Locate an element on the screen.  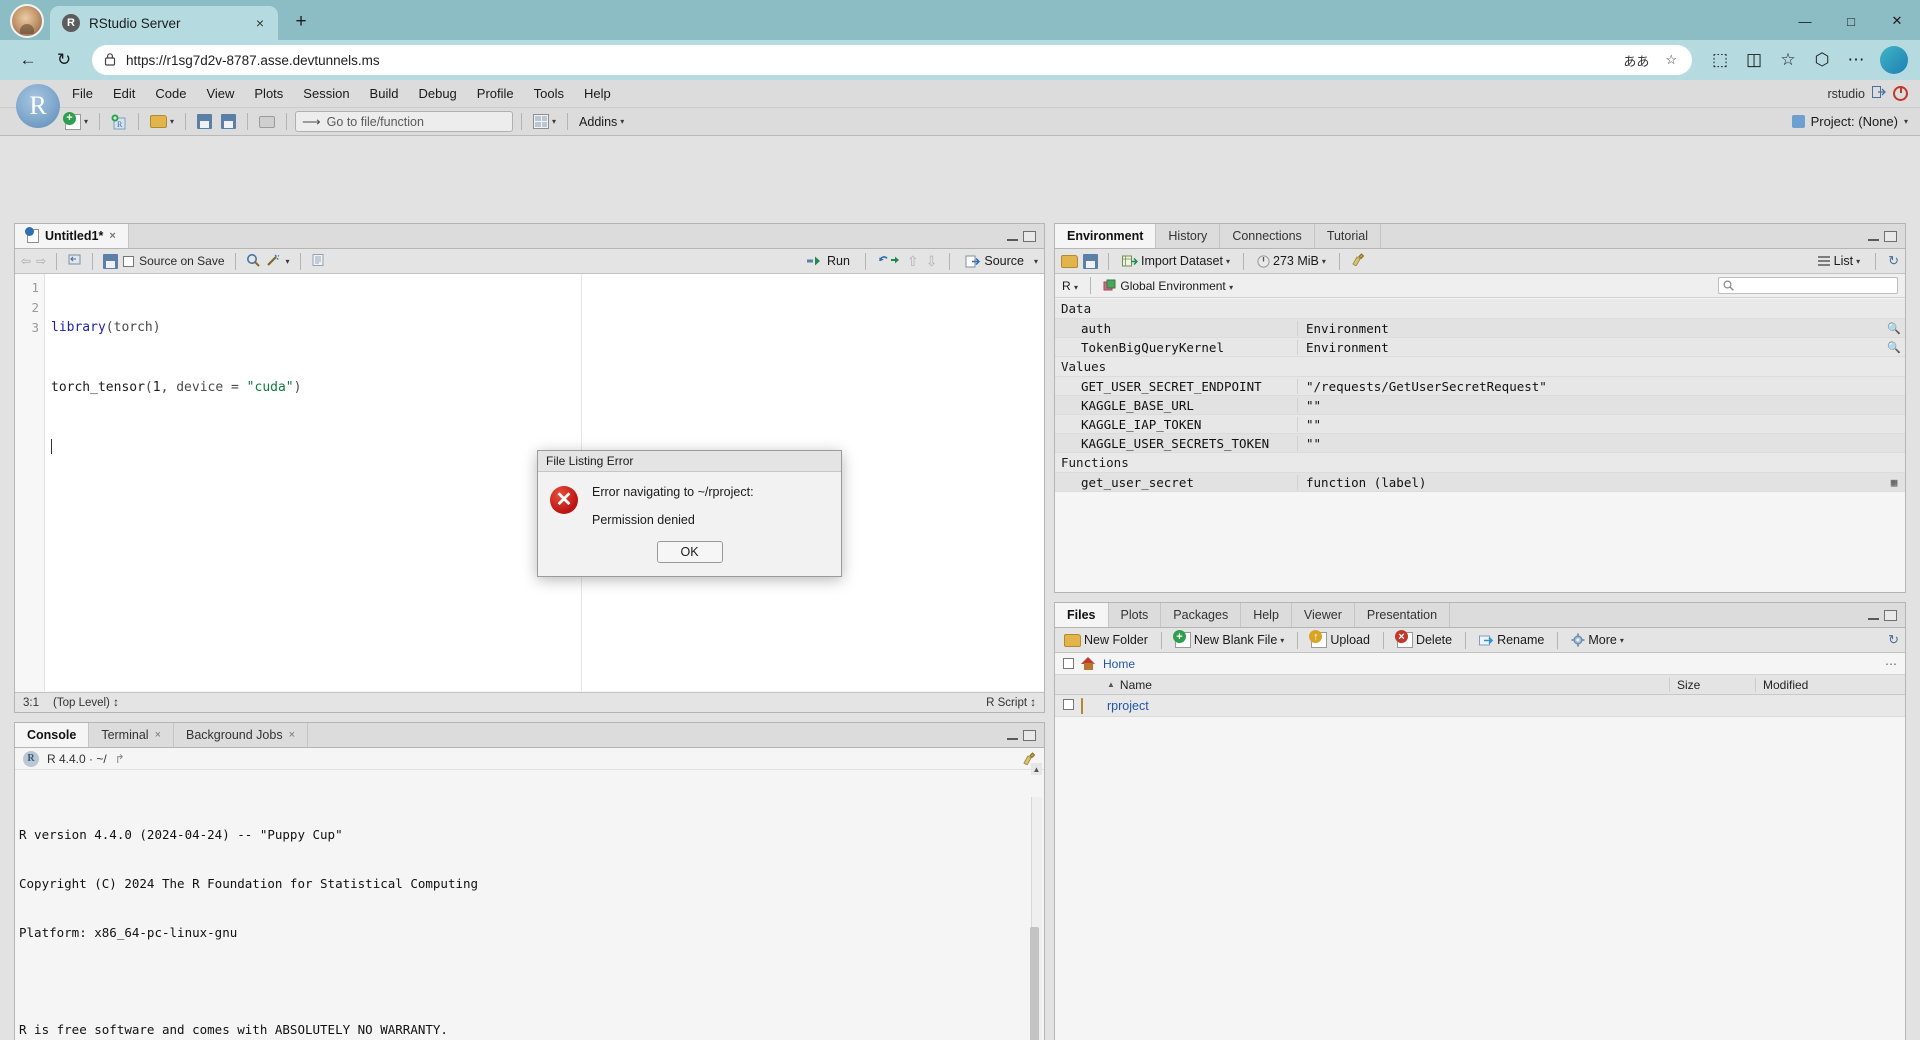
menu-file: File is located at coordinates (82, 94).